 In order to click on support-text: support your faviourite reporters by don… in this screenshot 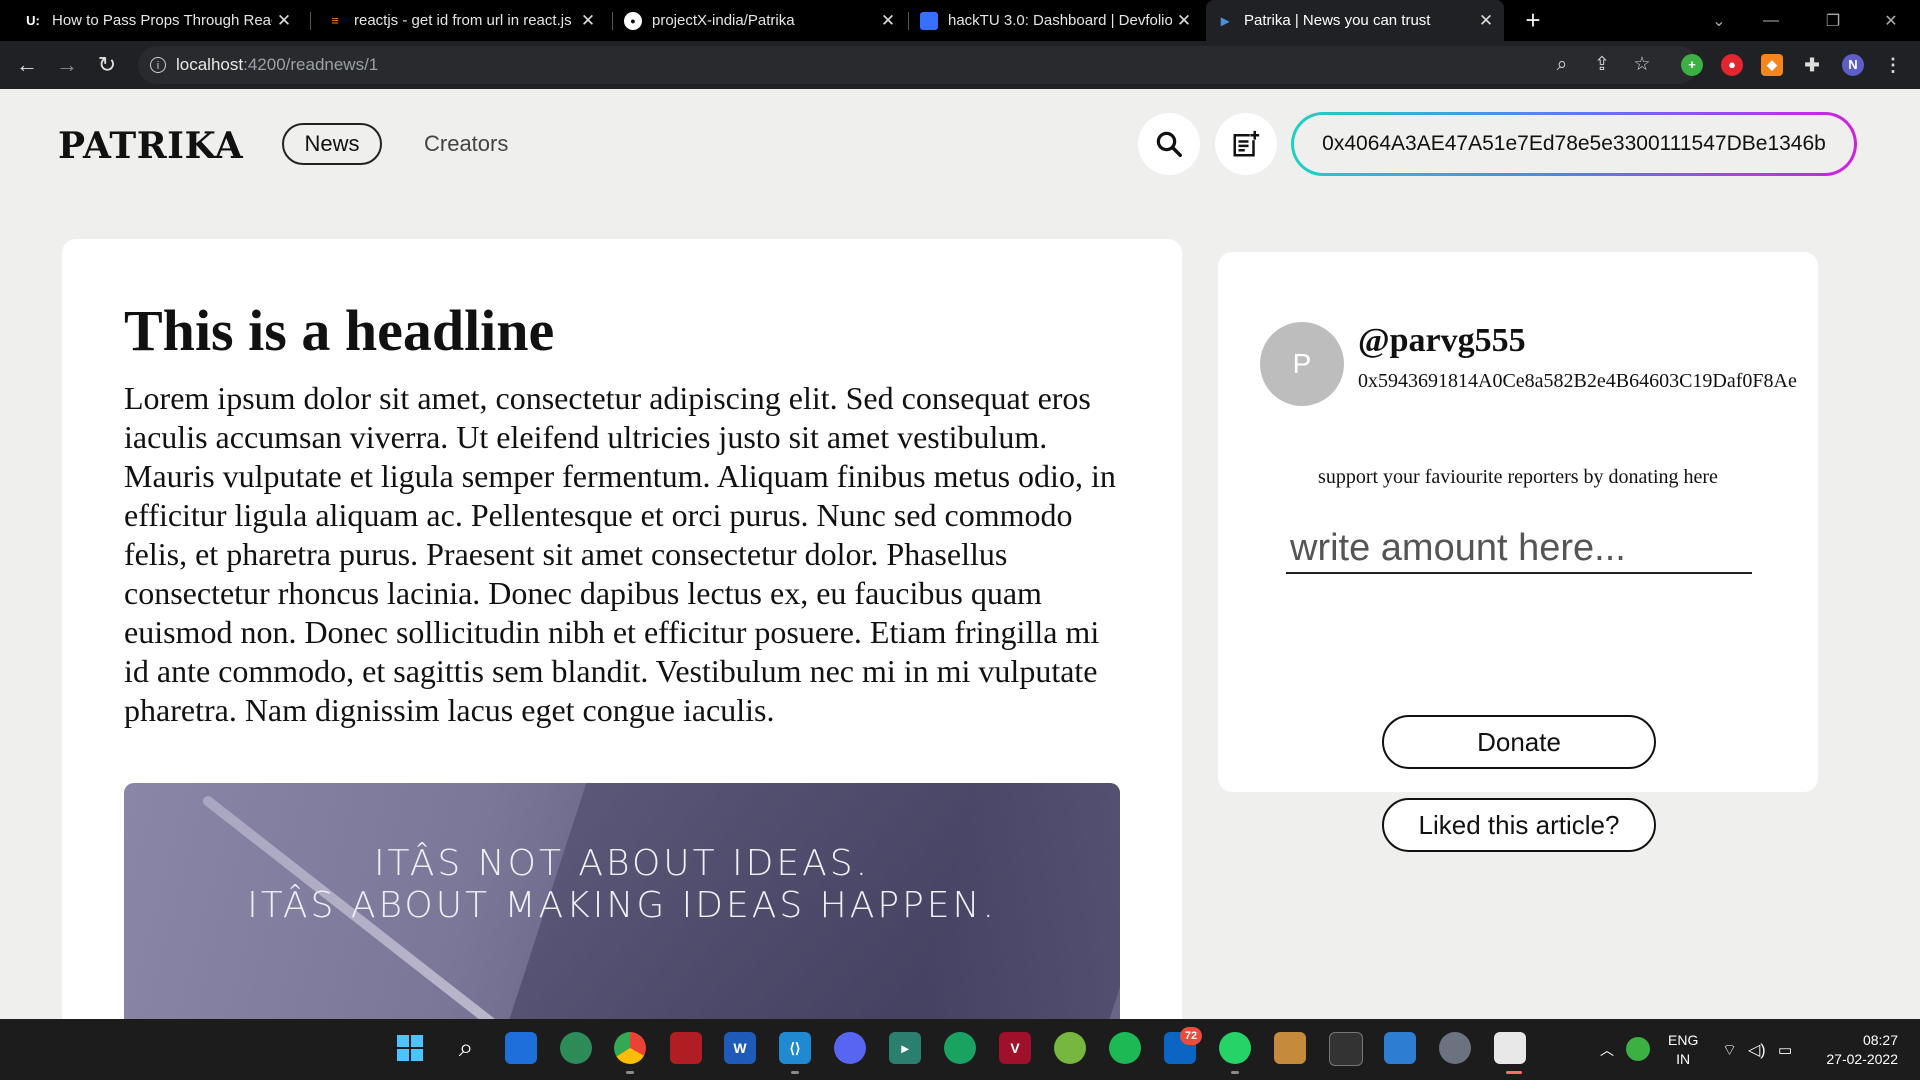, I will do `click(1518, 477)`.